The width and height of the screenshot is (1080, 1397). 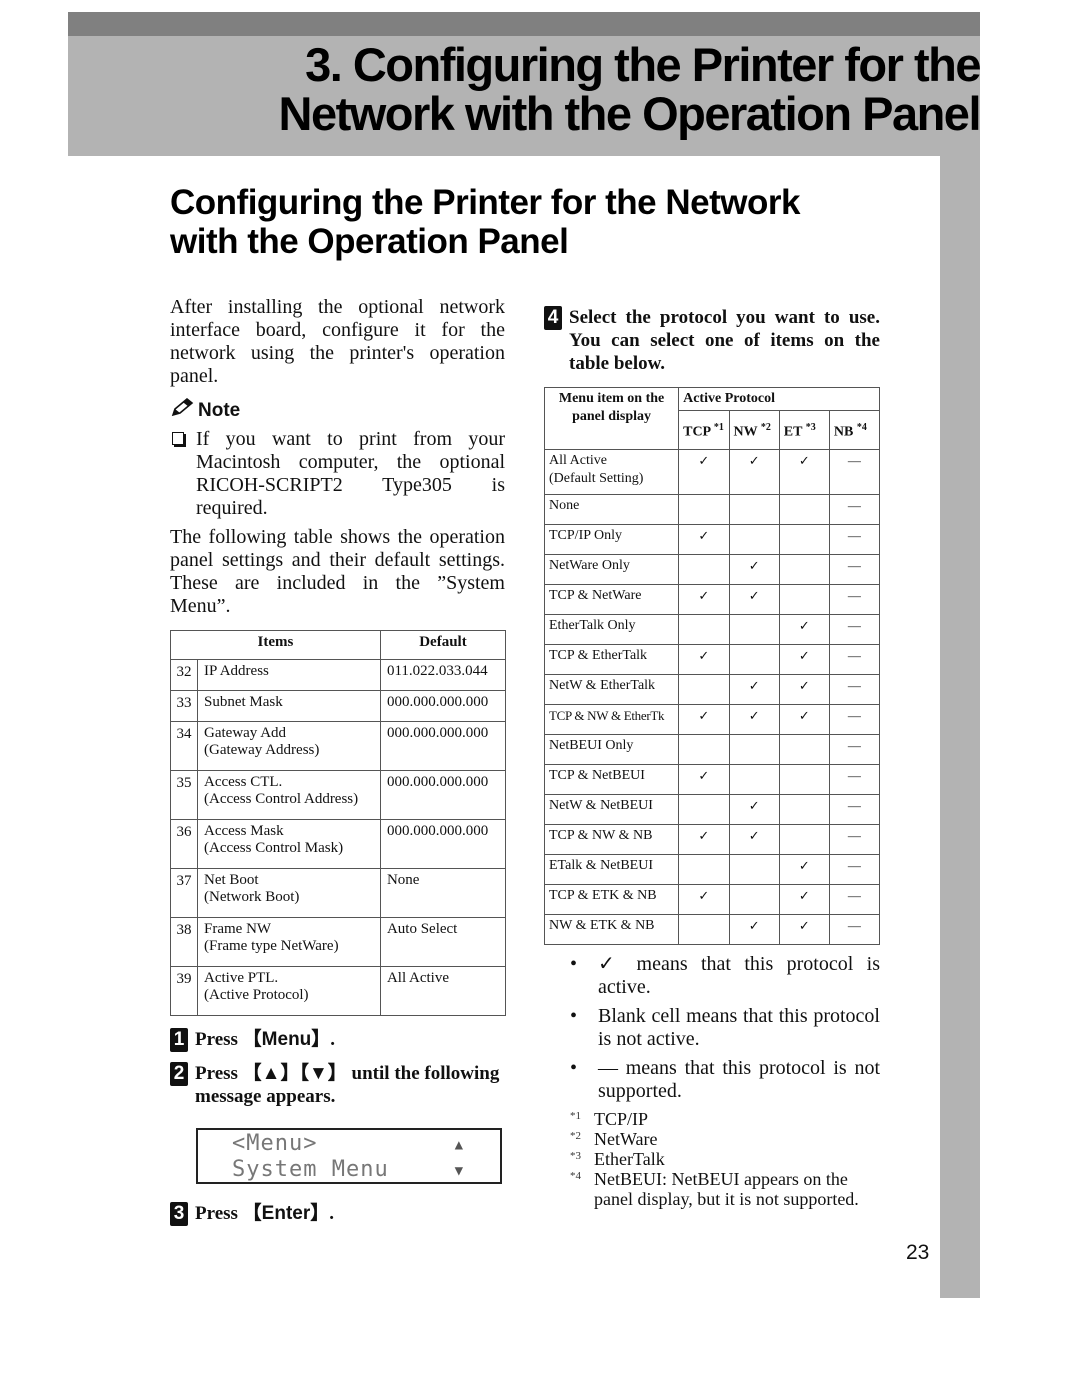 What do you see at coordinates (564, 505) in the screenshot?
I see `menu-item-name: None` at bounding box center [564, 505].